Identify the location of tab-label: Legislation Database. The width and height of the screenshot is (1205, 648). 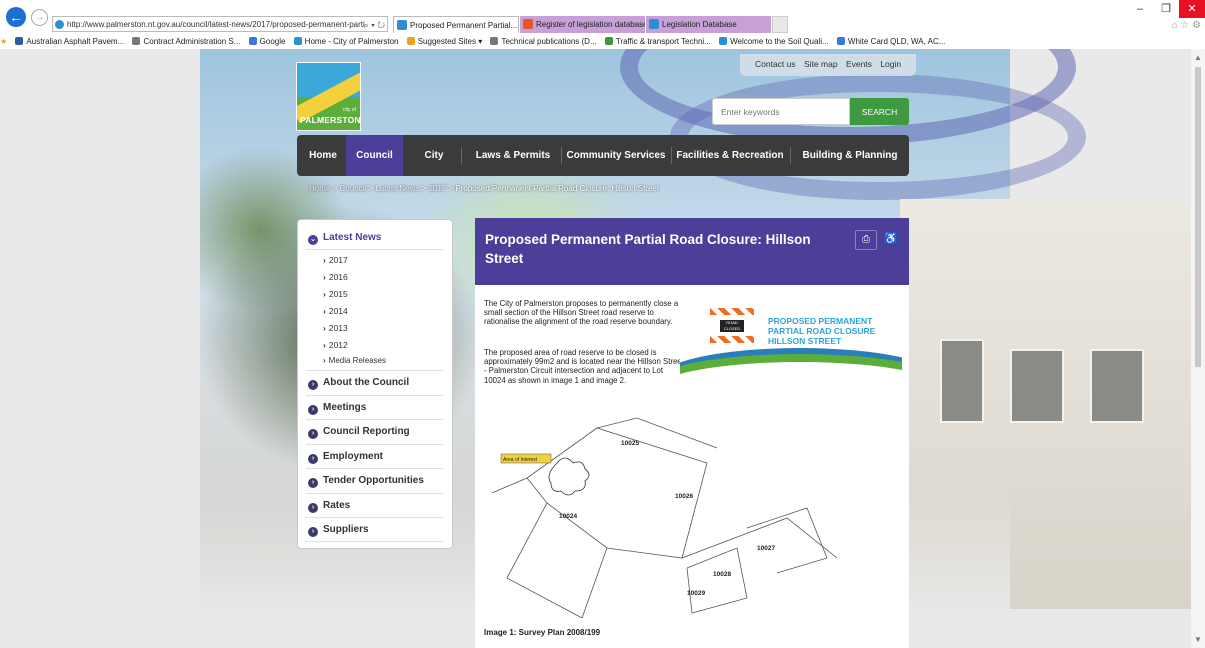
(699, 24).